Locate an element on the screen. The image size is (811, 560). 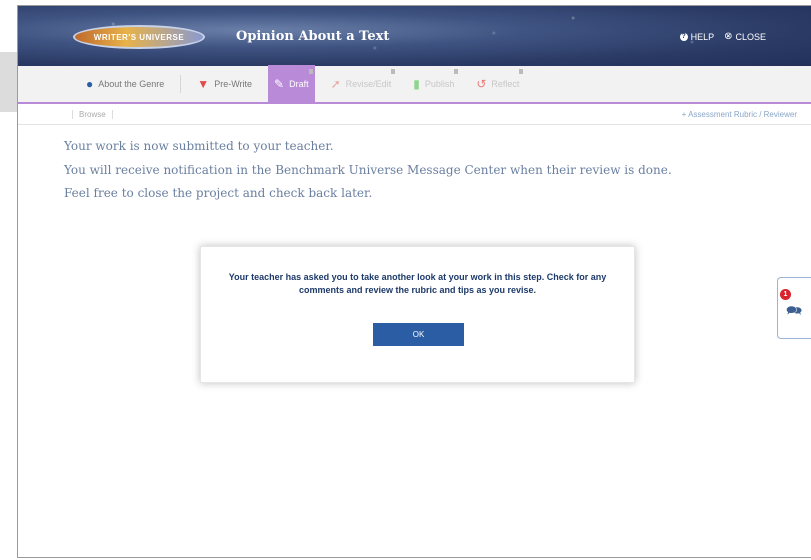
help-label: HELP is located at coordinates (702, 36).